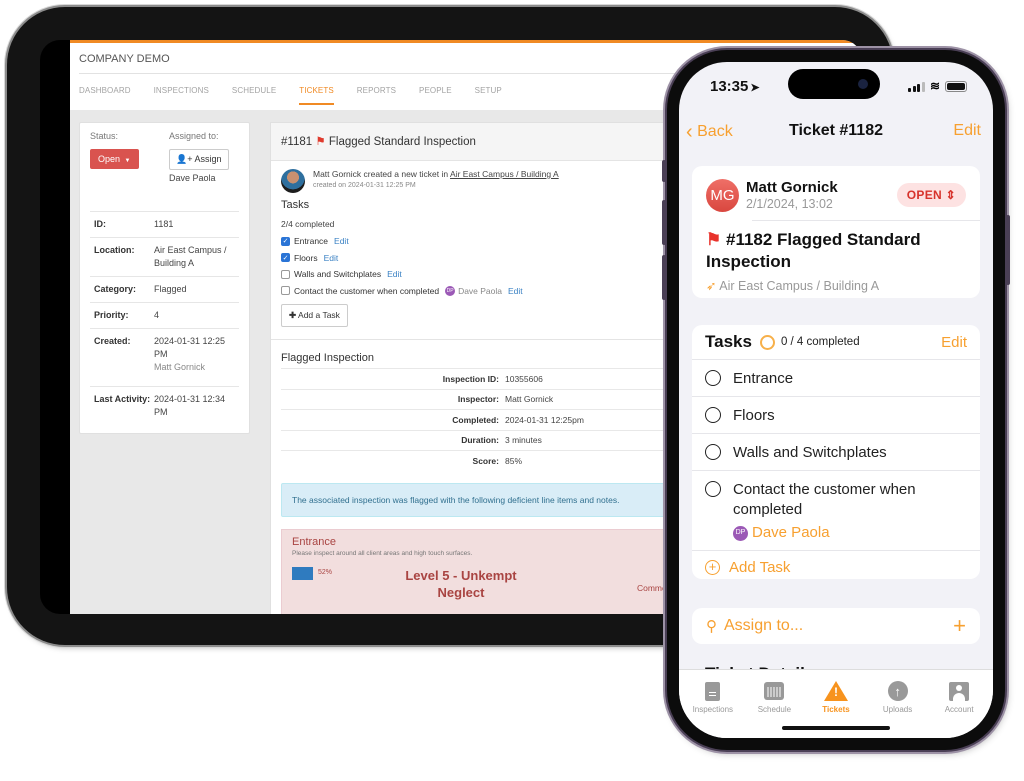 This screenshot has width=1024, height=781. Describe the element at coordinates (115, 289) in the screenshot. I see `field-label: Category:` at that location.